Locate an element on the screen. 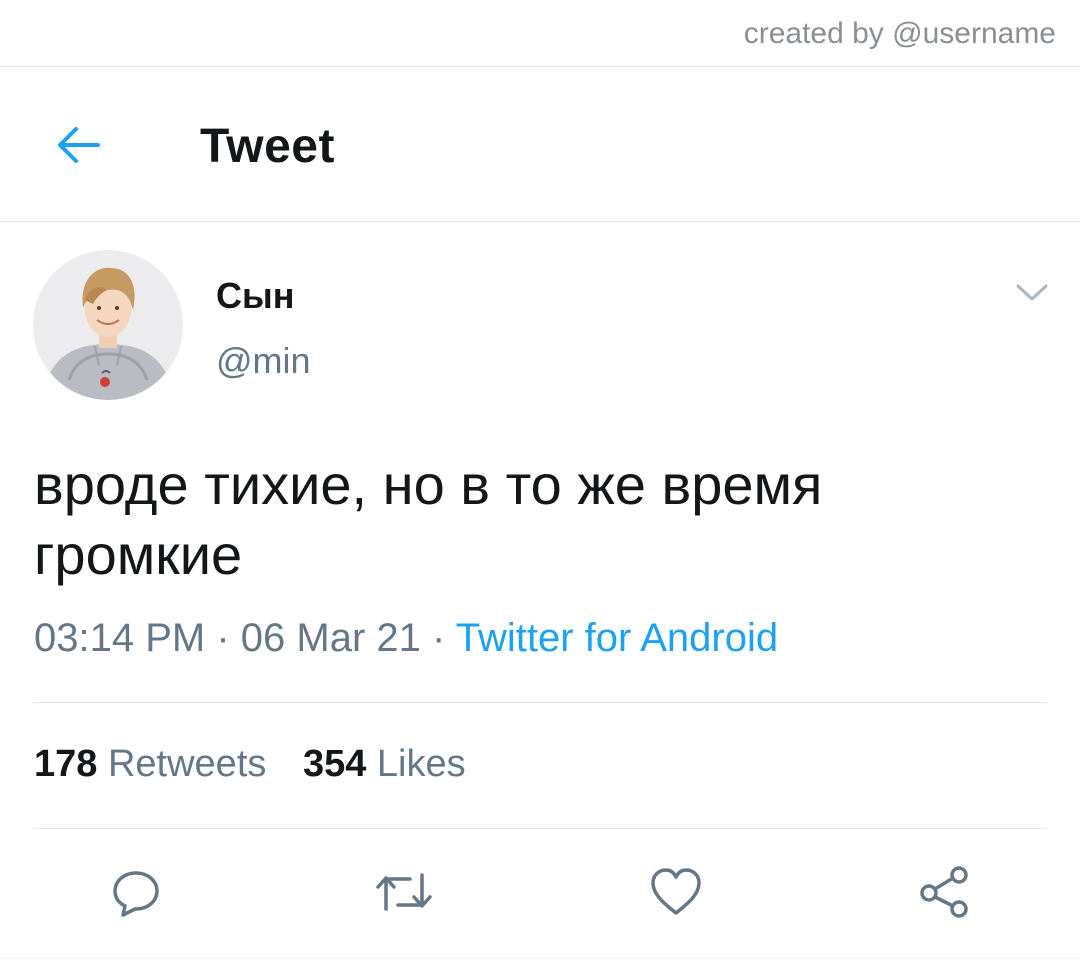 The width and height of the screenshot is (1080, 976). tweet-stats: 178 Retweets 354 Likes is located at coordinates (250, 764).